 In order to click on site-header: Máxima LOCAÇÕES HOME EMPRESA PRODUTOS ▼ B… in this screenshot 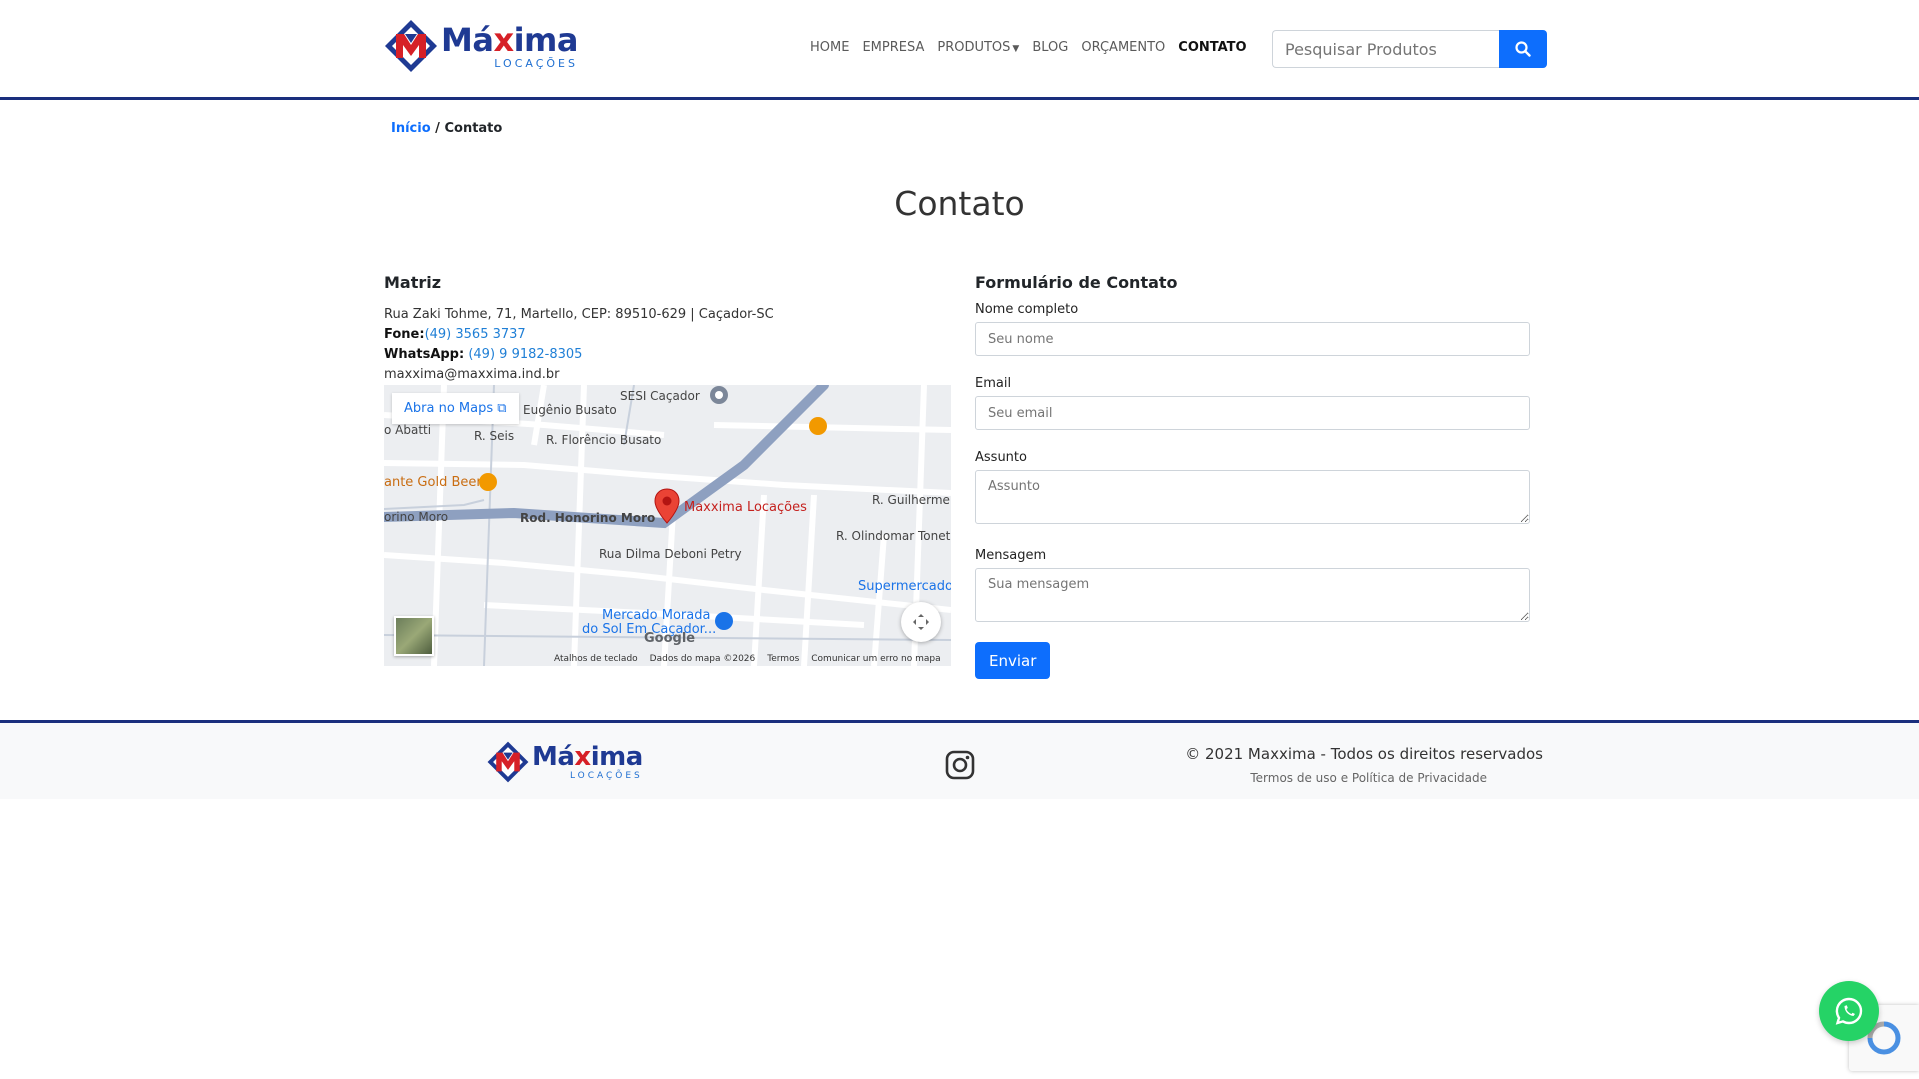, I will do `click(959, 50)`.